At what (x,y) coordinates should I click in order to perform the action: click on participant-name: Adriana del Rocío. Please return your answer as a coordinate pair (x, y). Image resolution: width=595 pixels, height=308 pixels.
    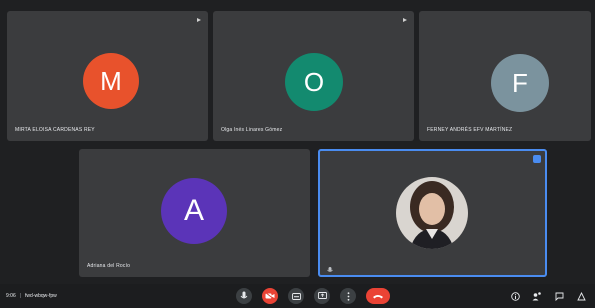
    Looking at the image, I should click on (109, 266).